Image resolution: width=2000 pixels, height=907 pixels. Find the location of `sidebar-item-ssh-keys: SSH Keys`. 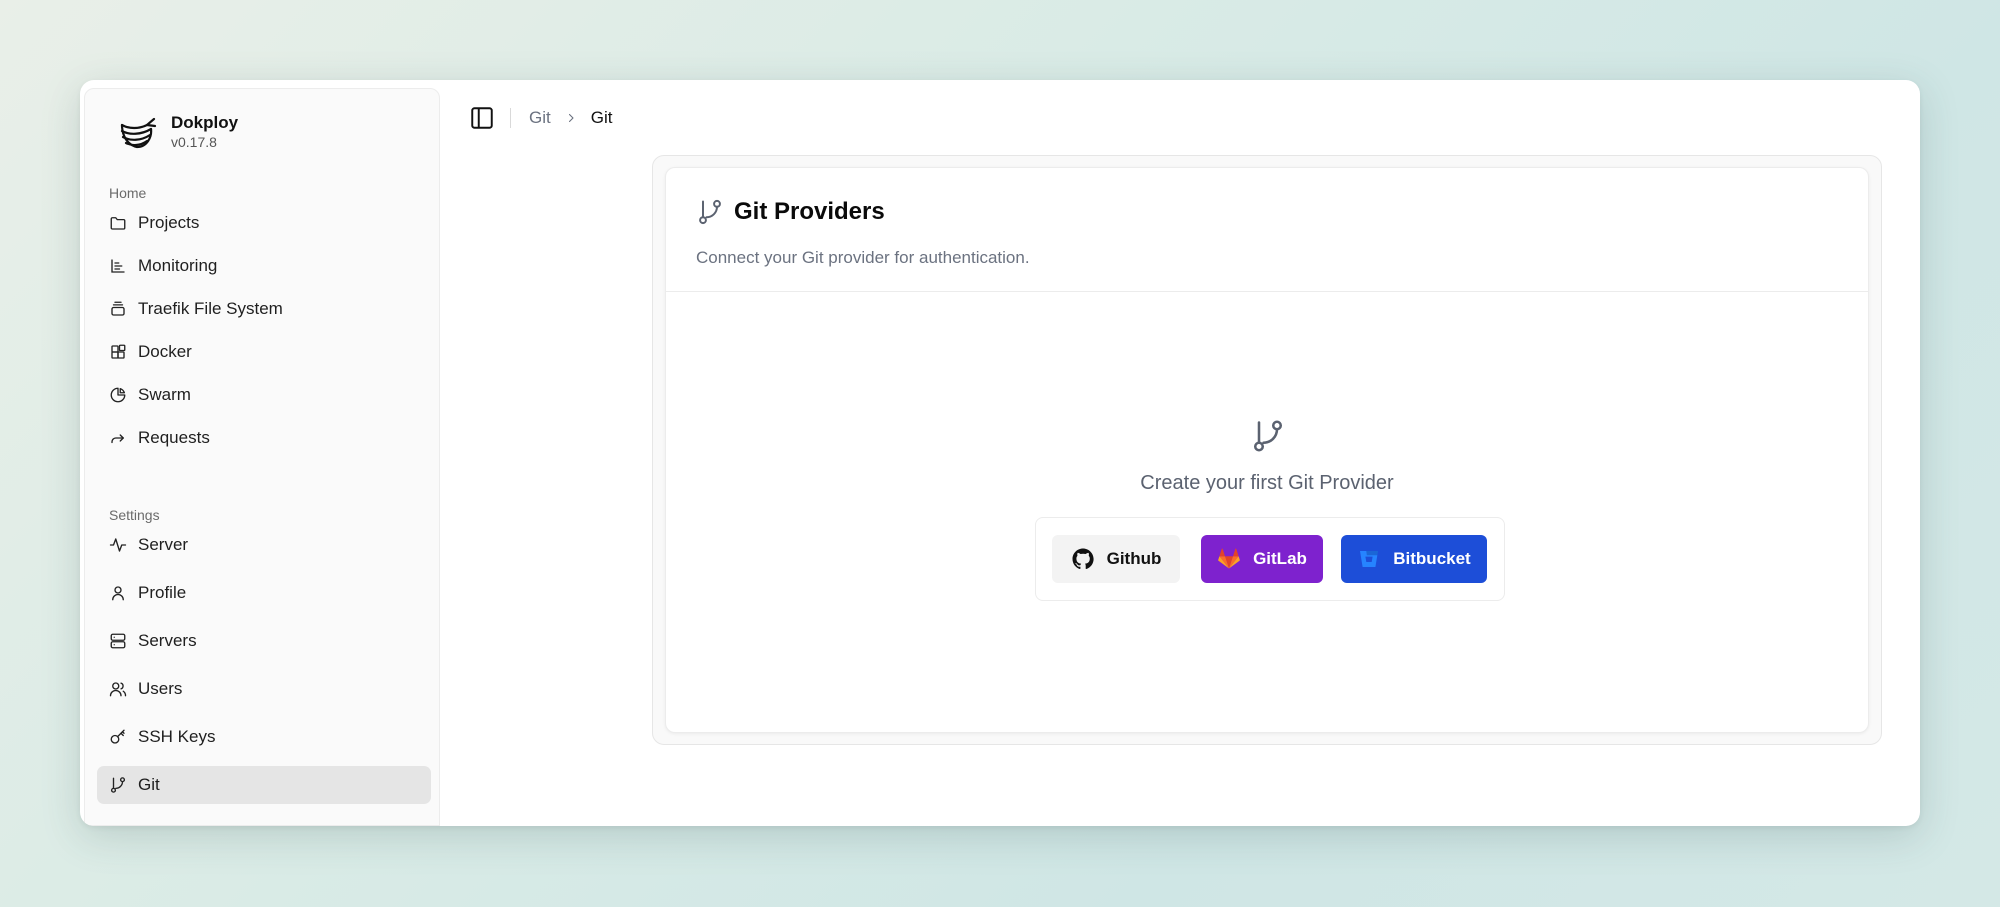

sidebar-item-ssh-keys: SSH Keys is located at coordinates (264, 737).